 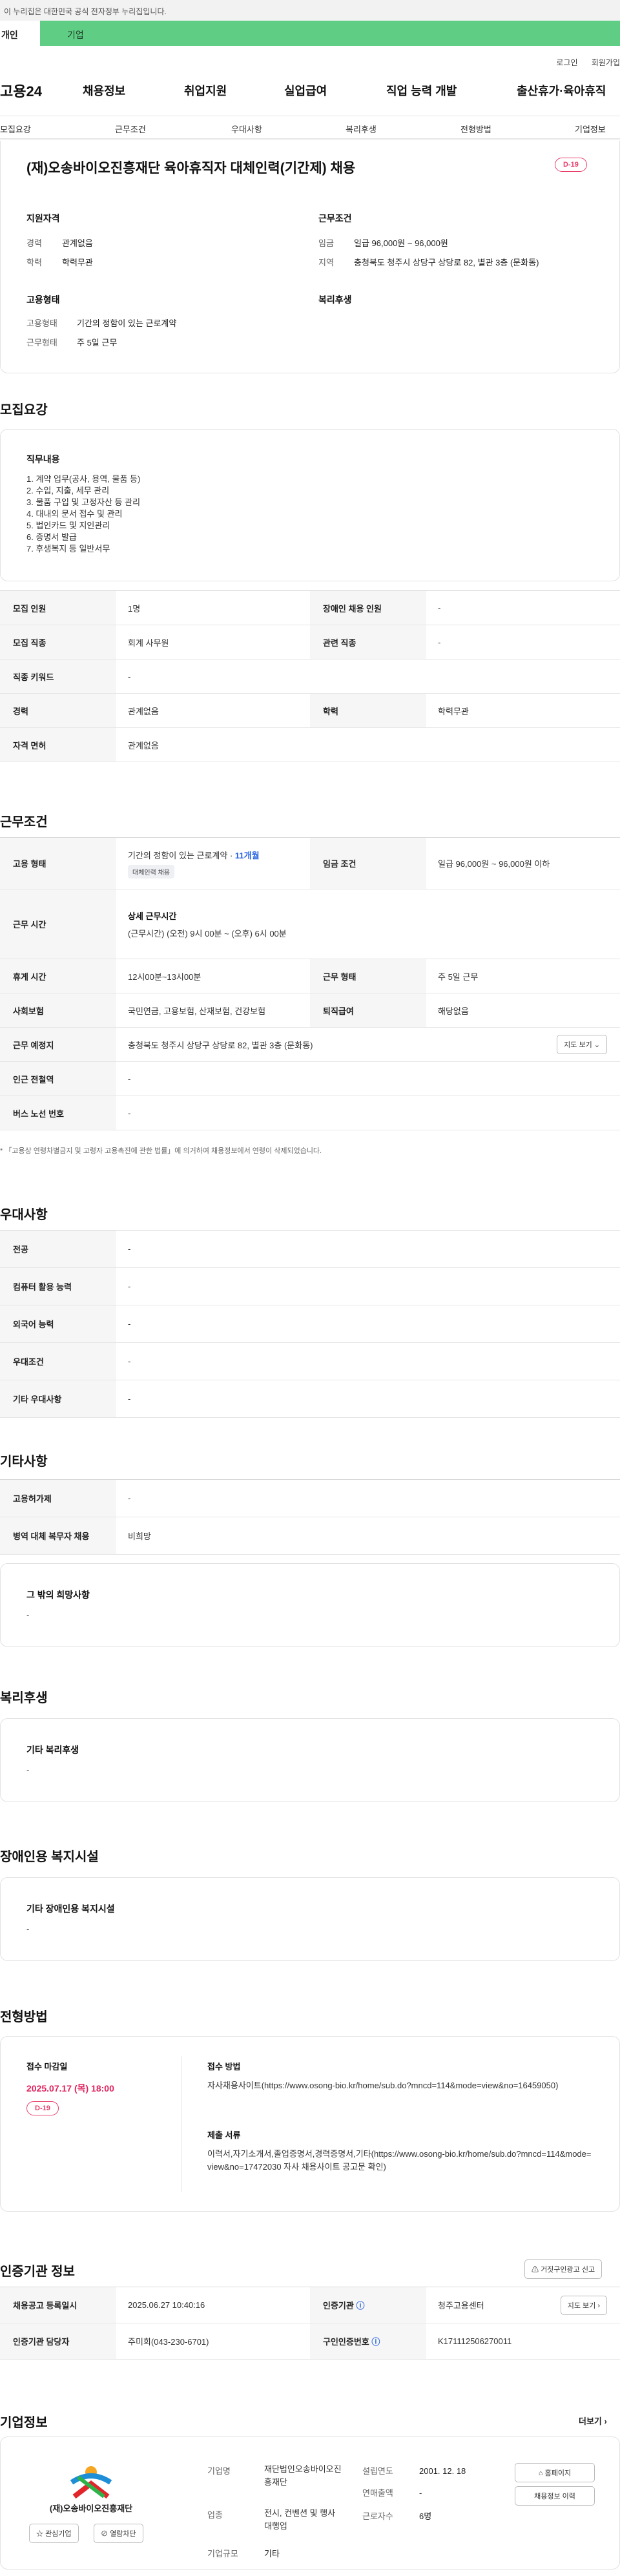 What do you see at coordinates (143, 745) in the screenshot?
I see `row-value: 관계없음` at bounding box center [143, 745].